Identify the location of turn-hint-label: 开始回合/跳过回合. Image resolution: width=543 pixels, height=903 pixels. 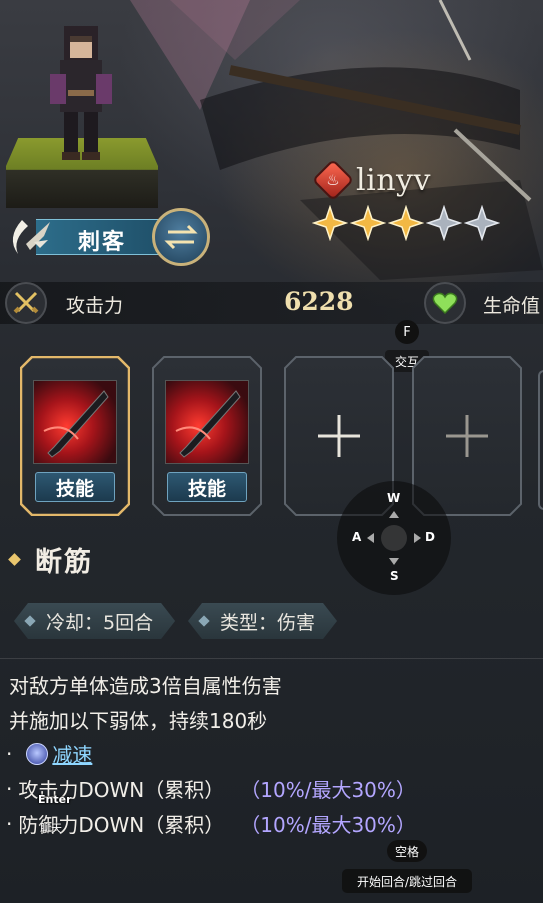
(407, 881).